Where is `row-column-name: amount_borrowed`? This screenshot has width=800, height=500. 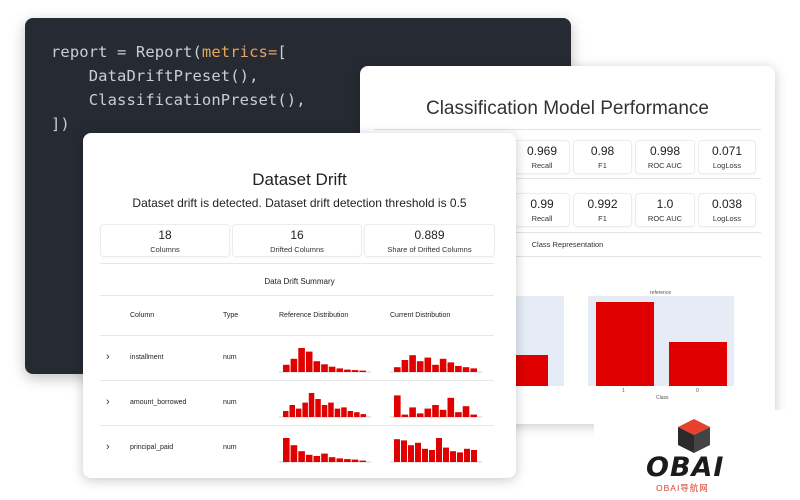 row-column-name: amount_borrowed is located at coordinates (158, 402).